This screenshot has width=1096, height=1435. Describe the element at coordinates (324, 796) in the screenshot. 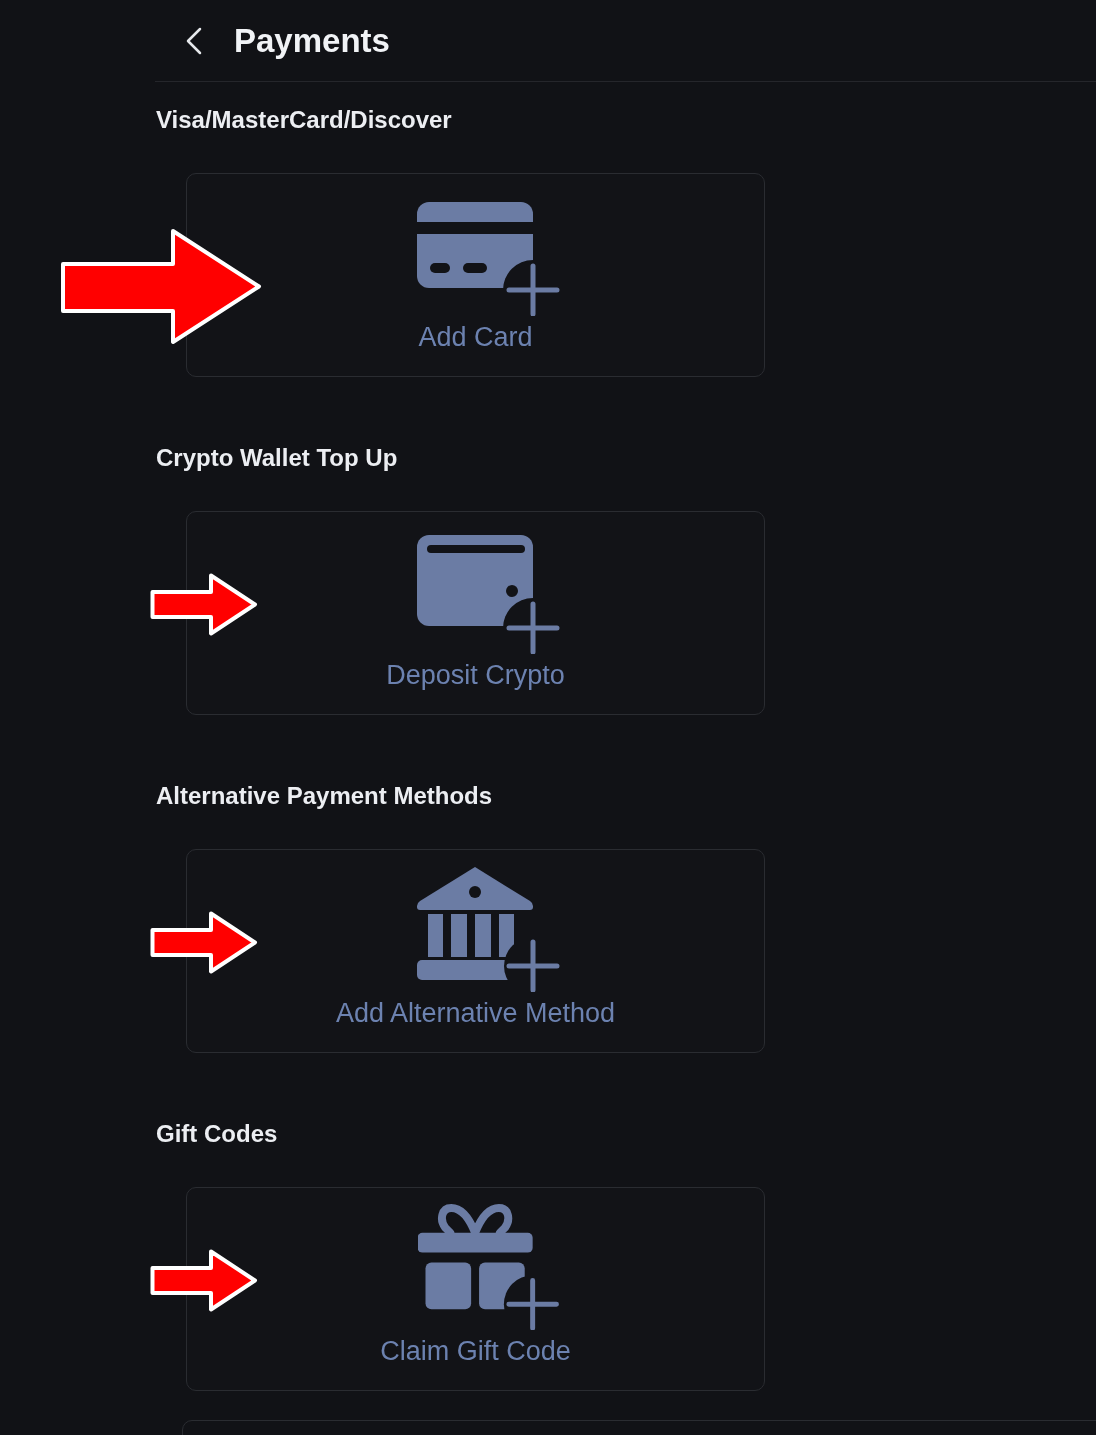

I see `section-title: Alternative Payment Methods` at that location.